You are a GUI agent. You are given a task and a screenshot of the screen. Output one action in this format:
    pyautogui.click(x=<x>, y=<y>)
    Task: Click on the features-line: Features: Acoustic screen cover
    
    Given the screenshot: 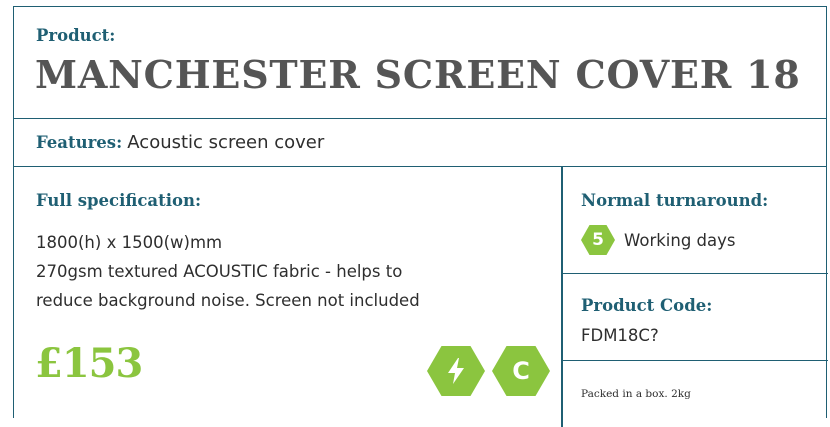 What is the action you would take?
    pyautogui.click(x=180, y=142)
    